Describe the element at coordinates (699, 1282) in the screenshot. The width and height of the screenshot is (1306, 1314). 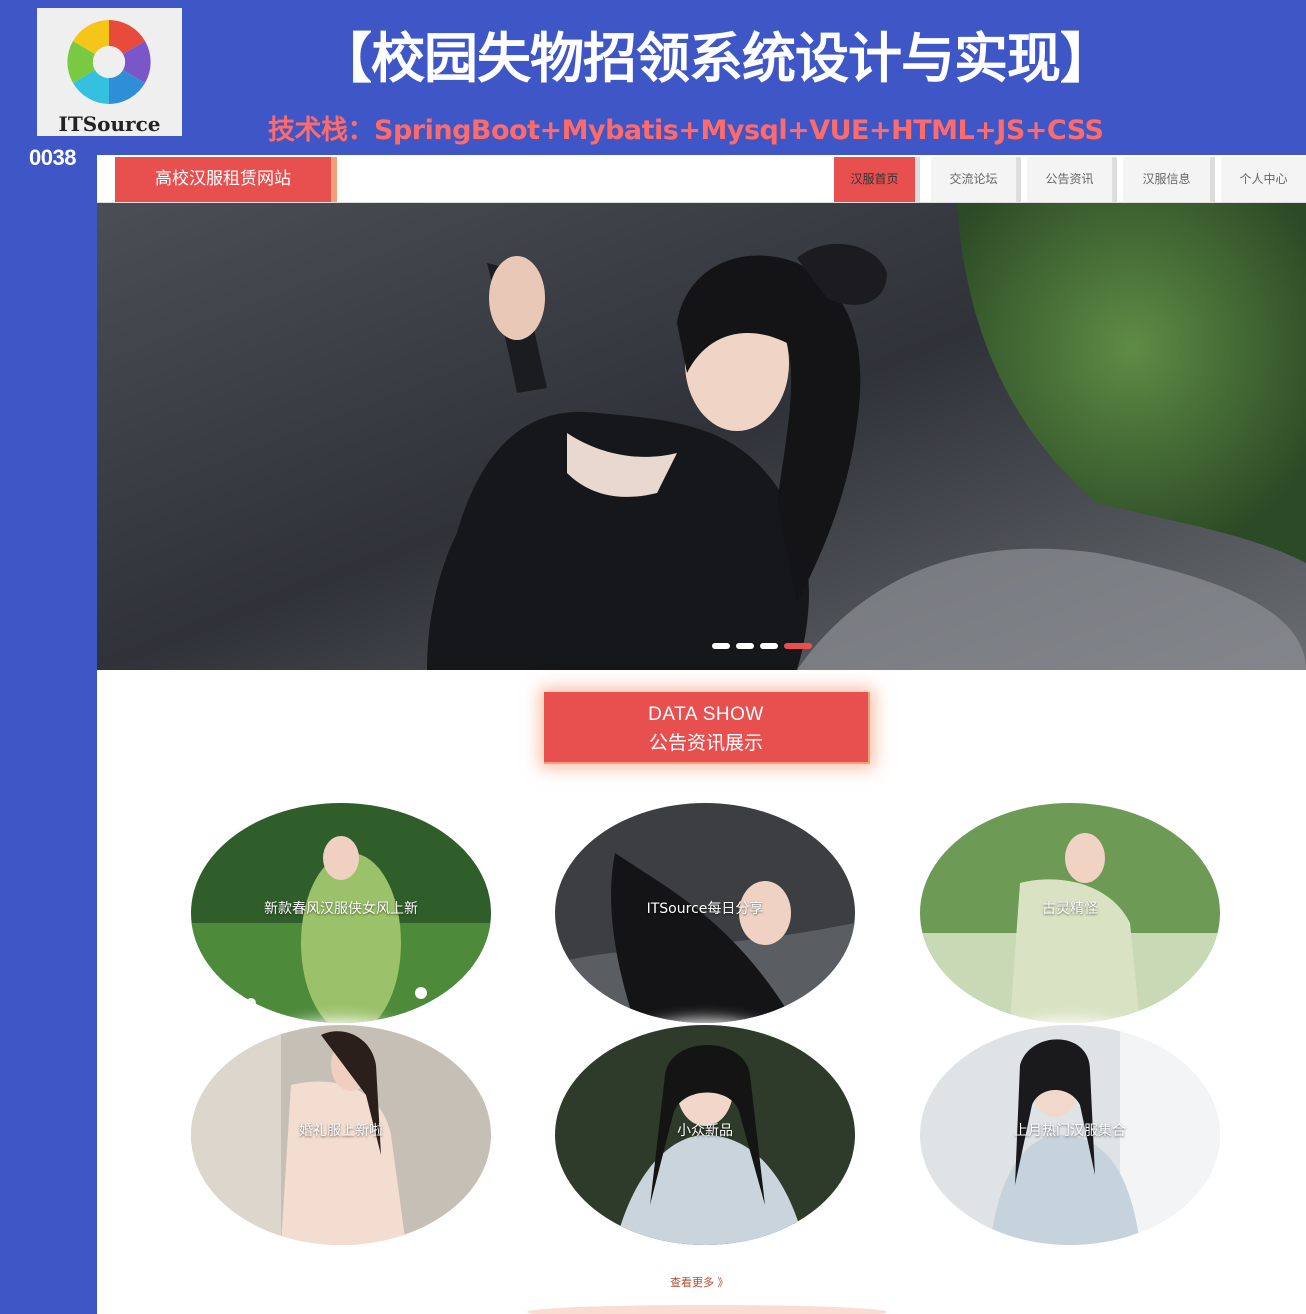
I see `view-more-link: 查看更多 》` at that location.